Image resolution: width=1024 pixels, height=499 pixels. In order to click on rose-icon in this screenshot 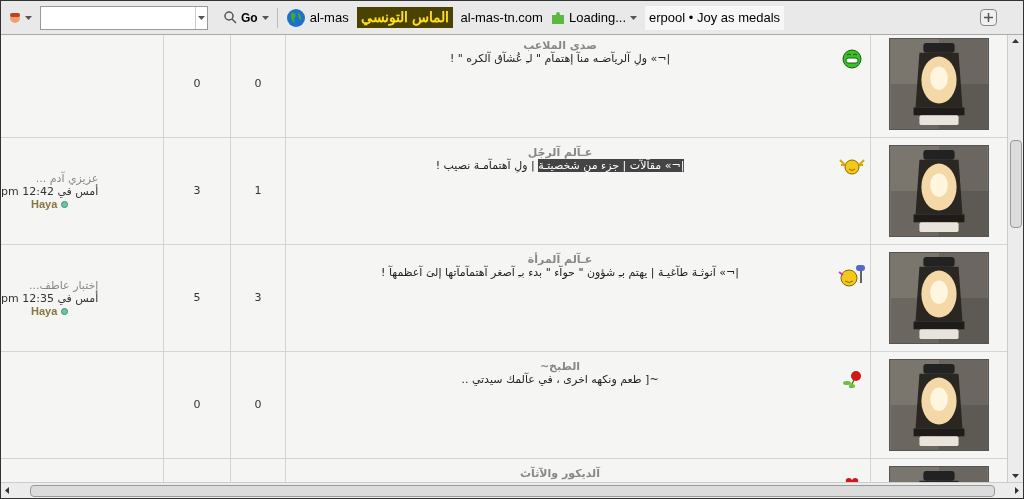, I will do `click(852, 380)`.